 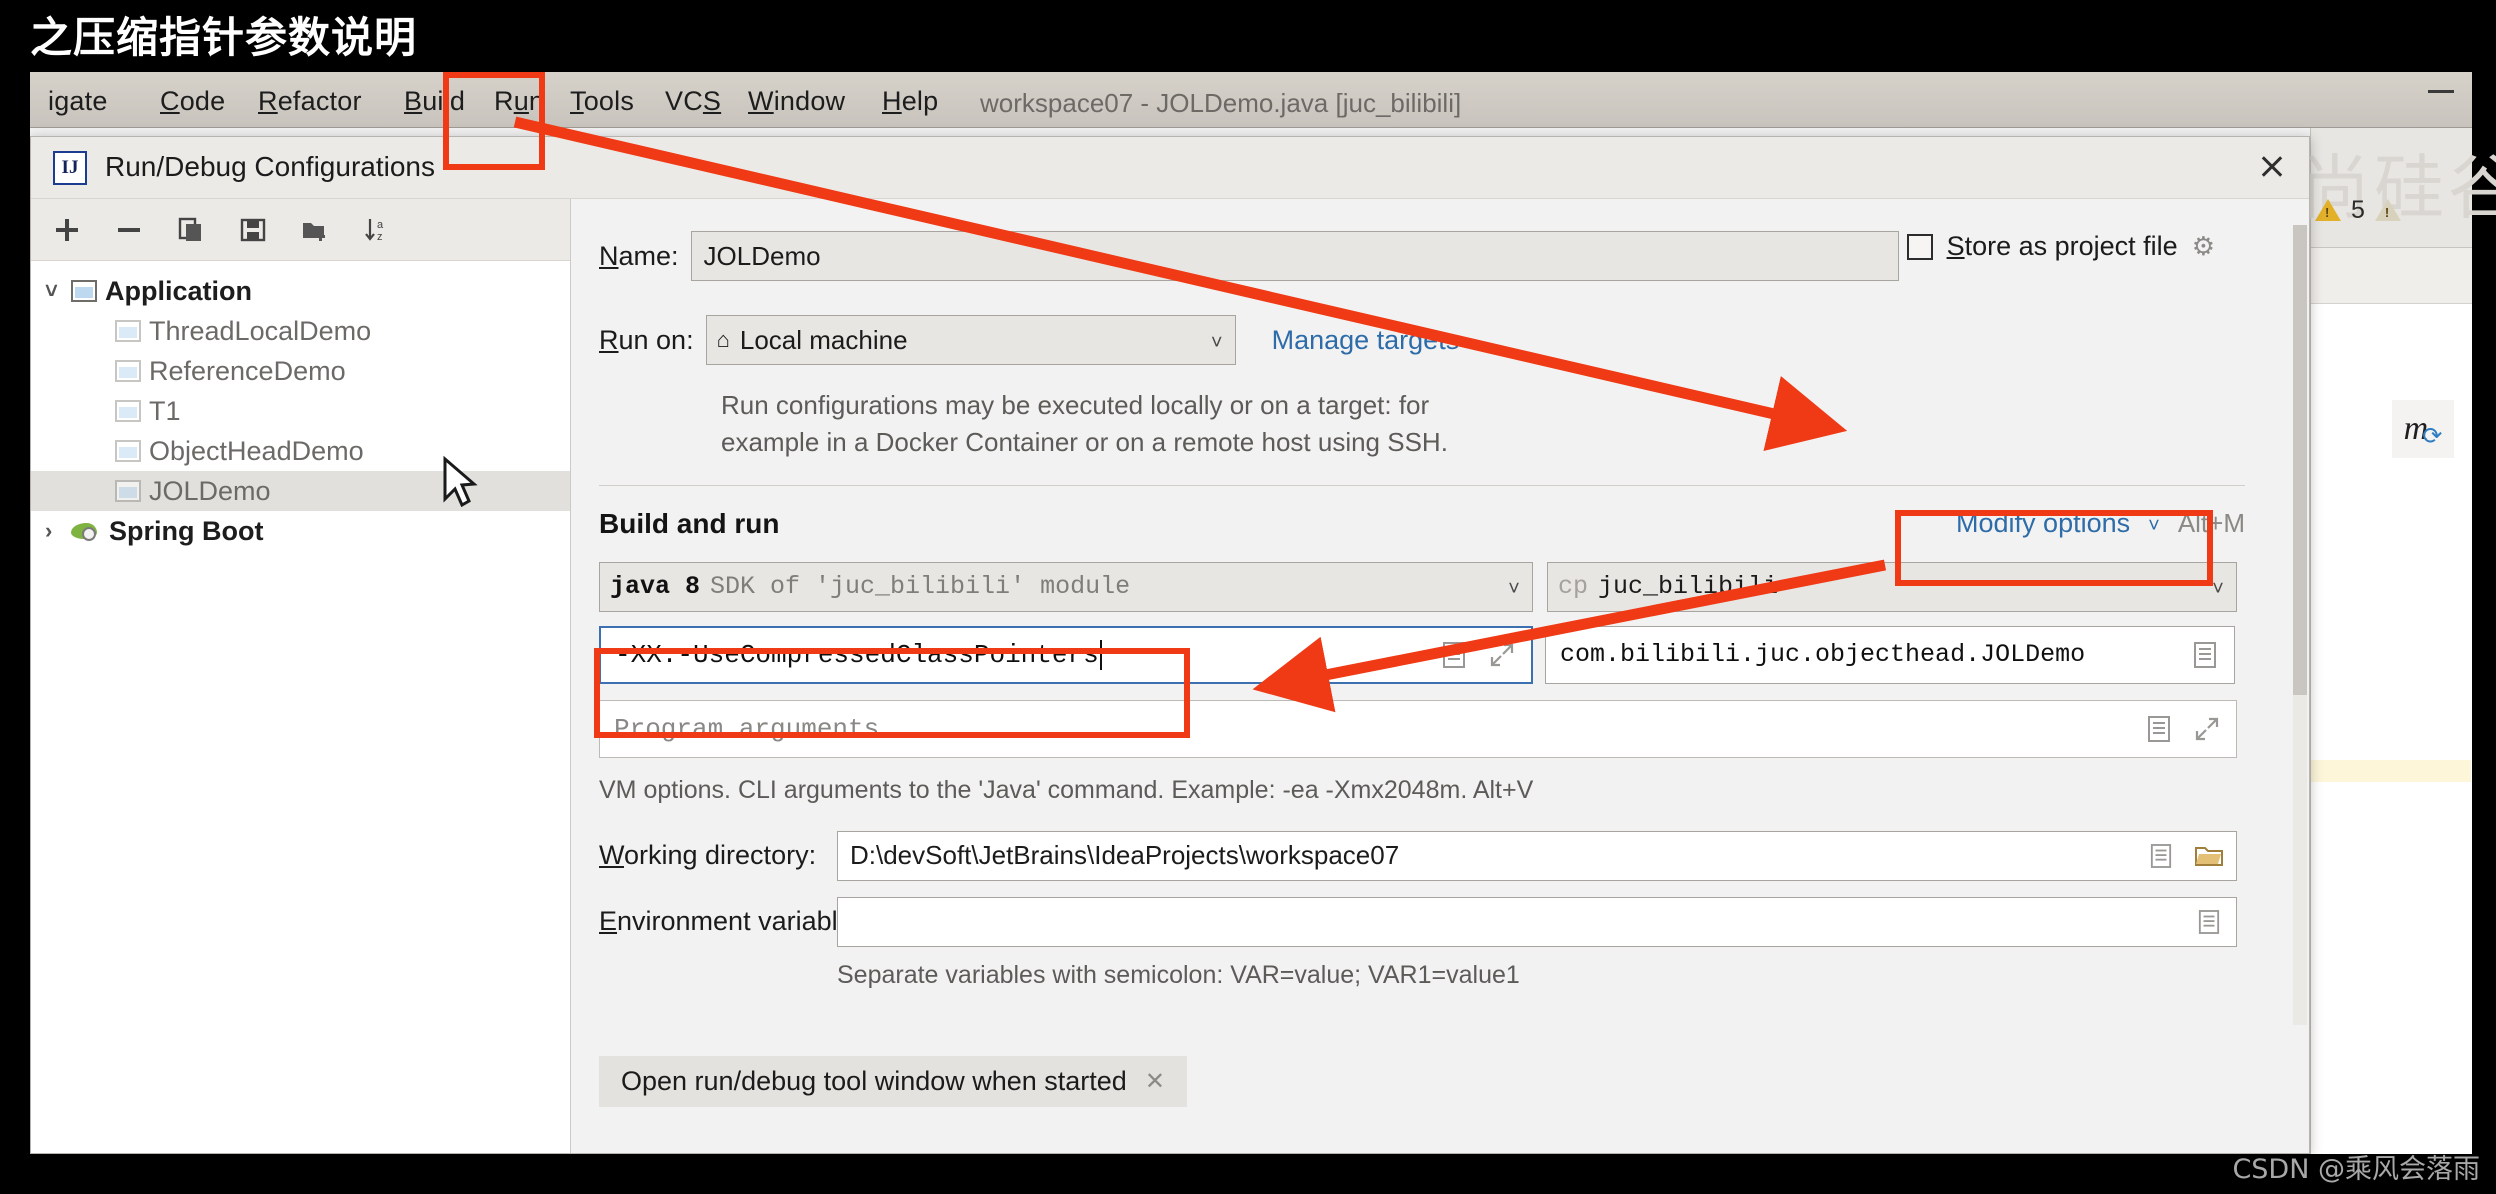 I want to click on tree-group-application: ˅ Application, so click(x=300, y=291).